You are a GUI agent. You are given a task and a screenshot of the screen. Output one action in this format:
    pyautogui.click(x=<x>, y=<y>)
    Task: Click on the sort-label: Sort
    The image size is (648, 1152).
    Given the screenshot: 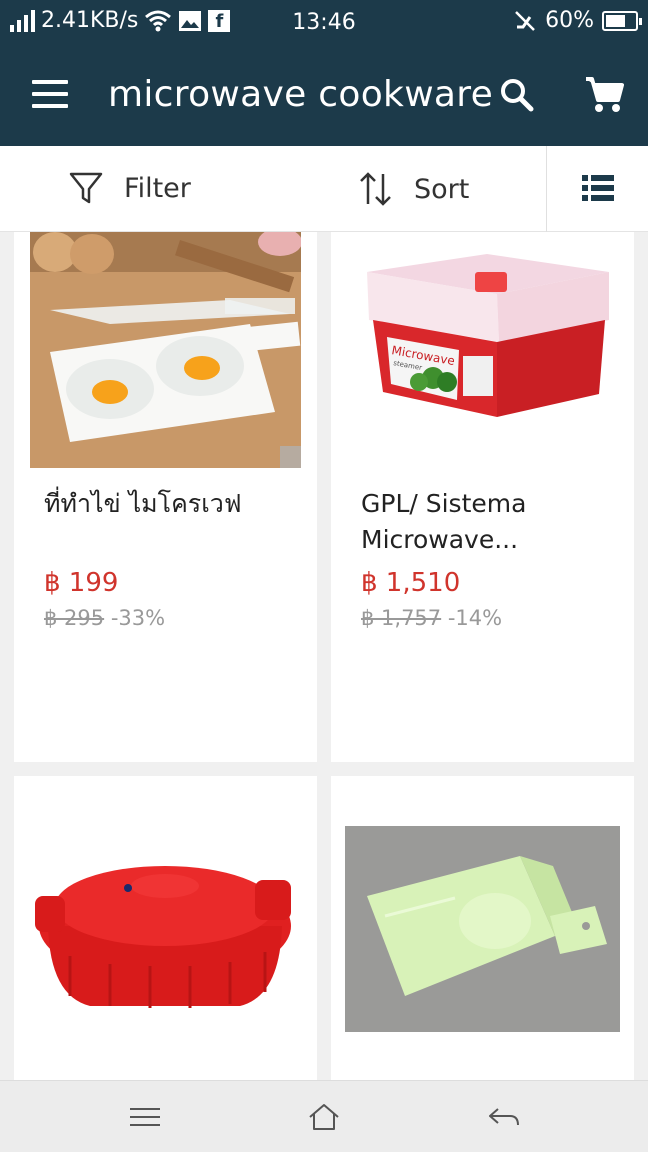 What is the action you would take?
    pyautogui.click(x=442, y=189)
    